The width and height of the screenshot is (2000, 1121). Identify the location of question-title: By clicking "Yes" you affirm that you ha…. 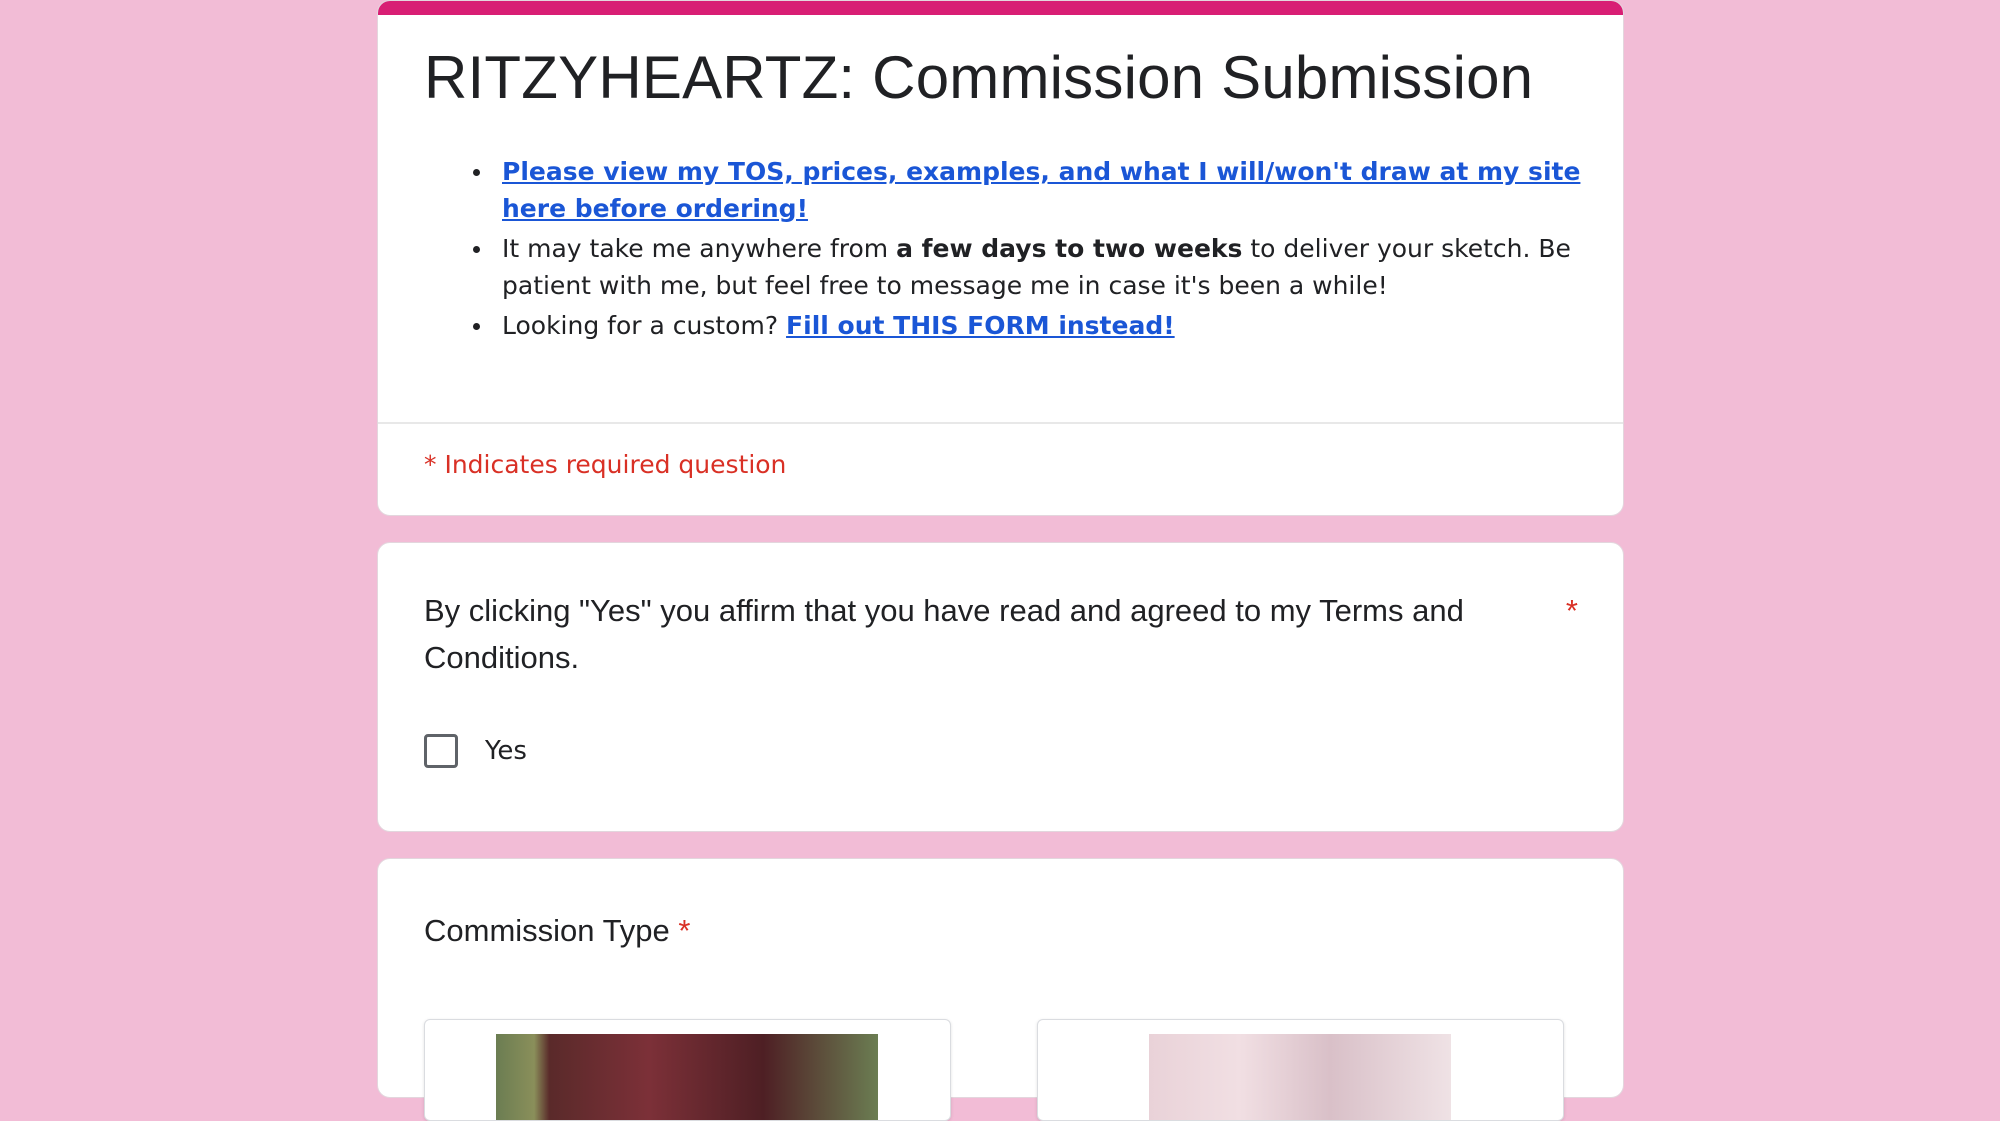
(944, 634).